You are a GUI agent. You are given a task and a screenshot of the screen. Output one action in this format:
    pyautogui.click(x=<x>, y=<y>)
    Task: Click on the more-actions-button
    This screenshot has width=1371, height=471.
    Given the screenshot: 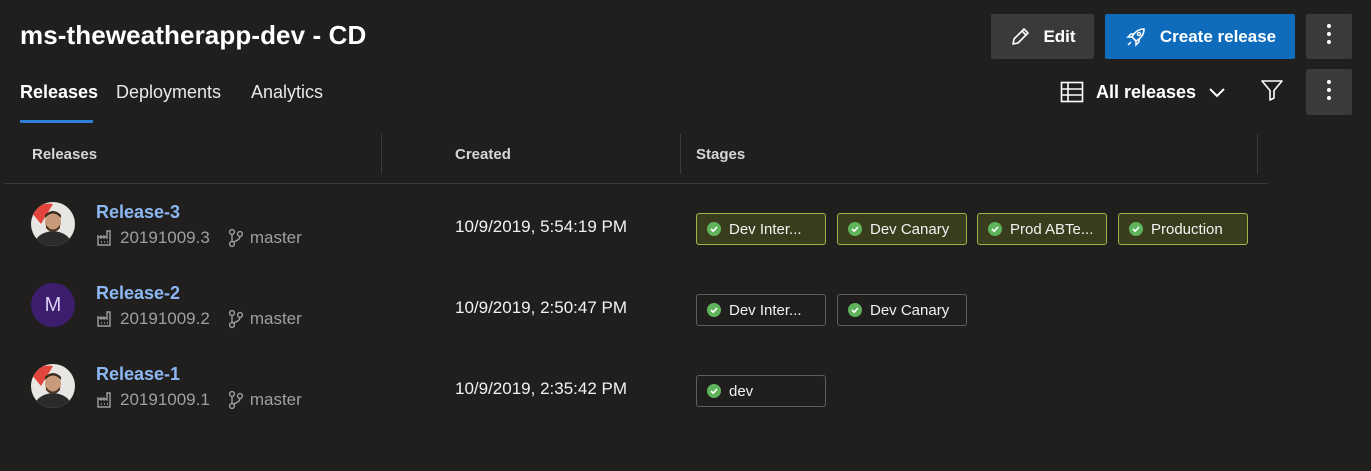 What is the action you would take?
    pyautogui.click(x=1329, y=36)
    